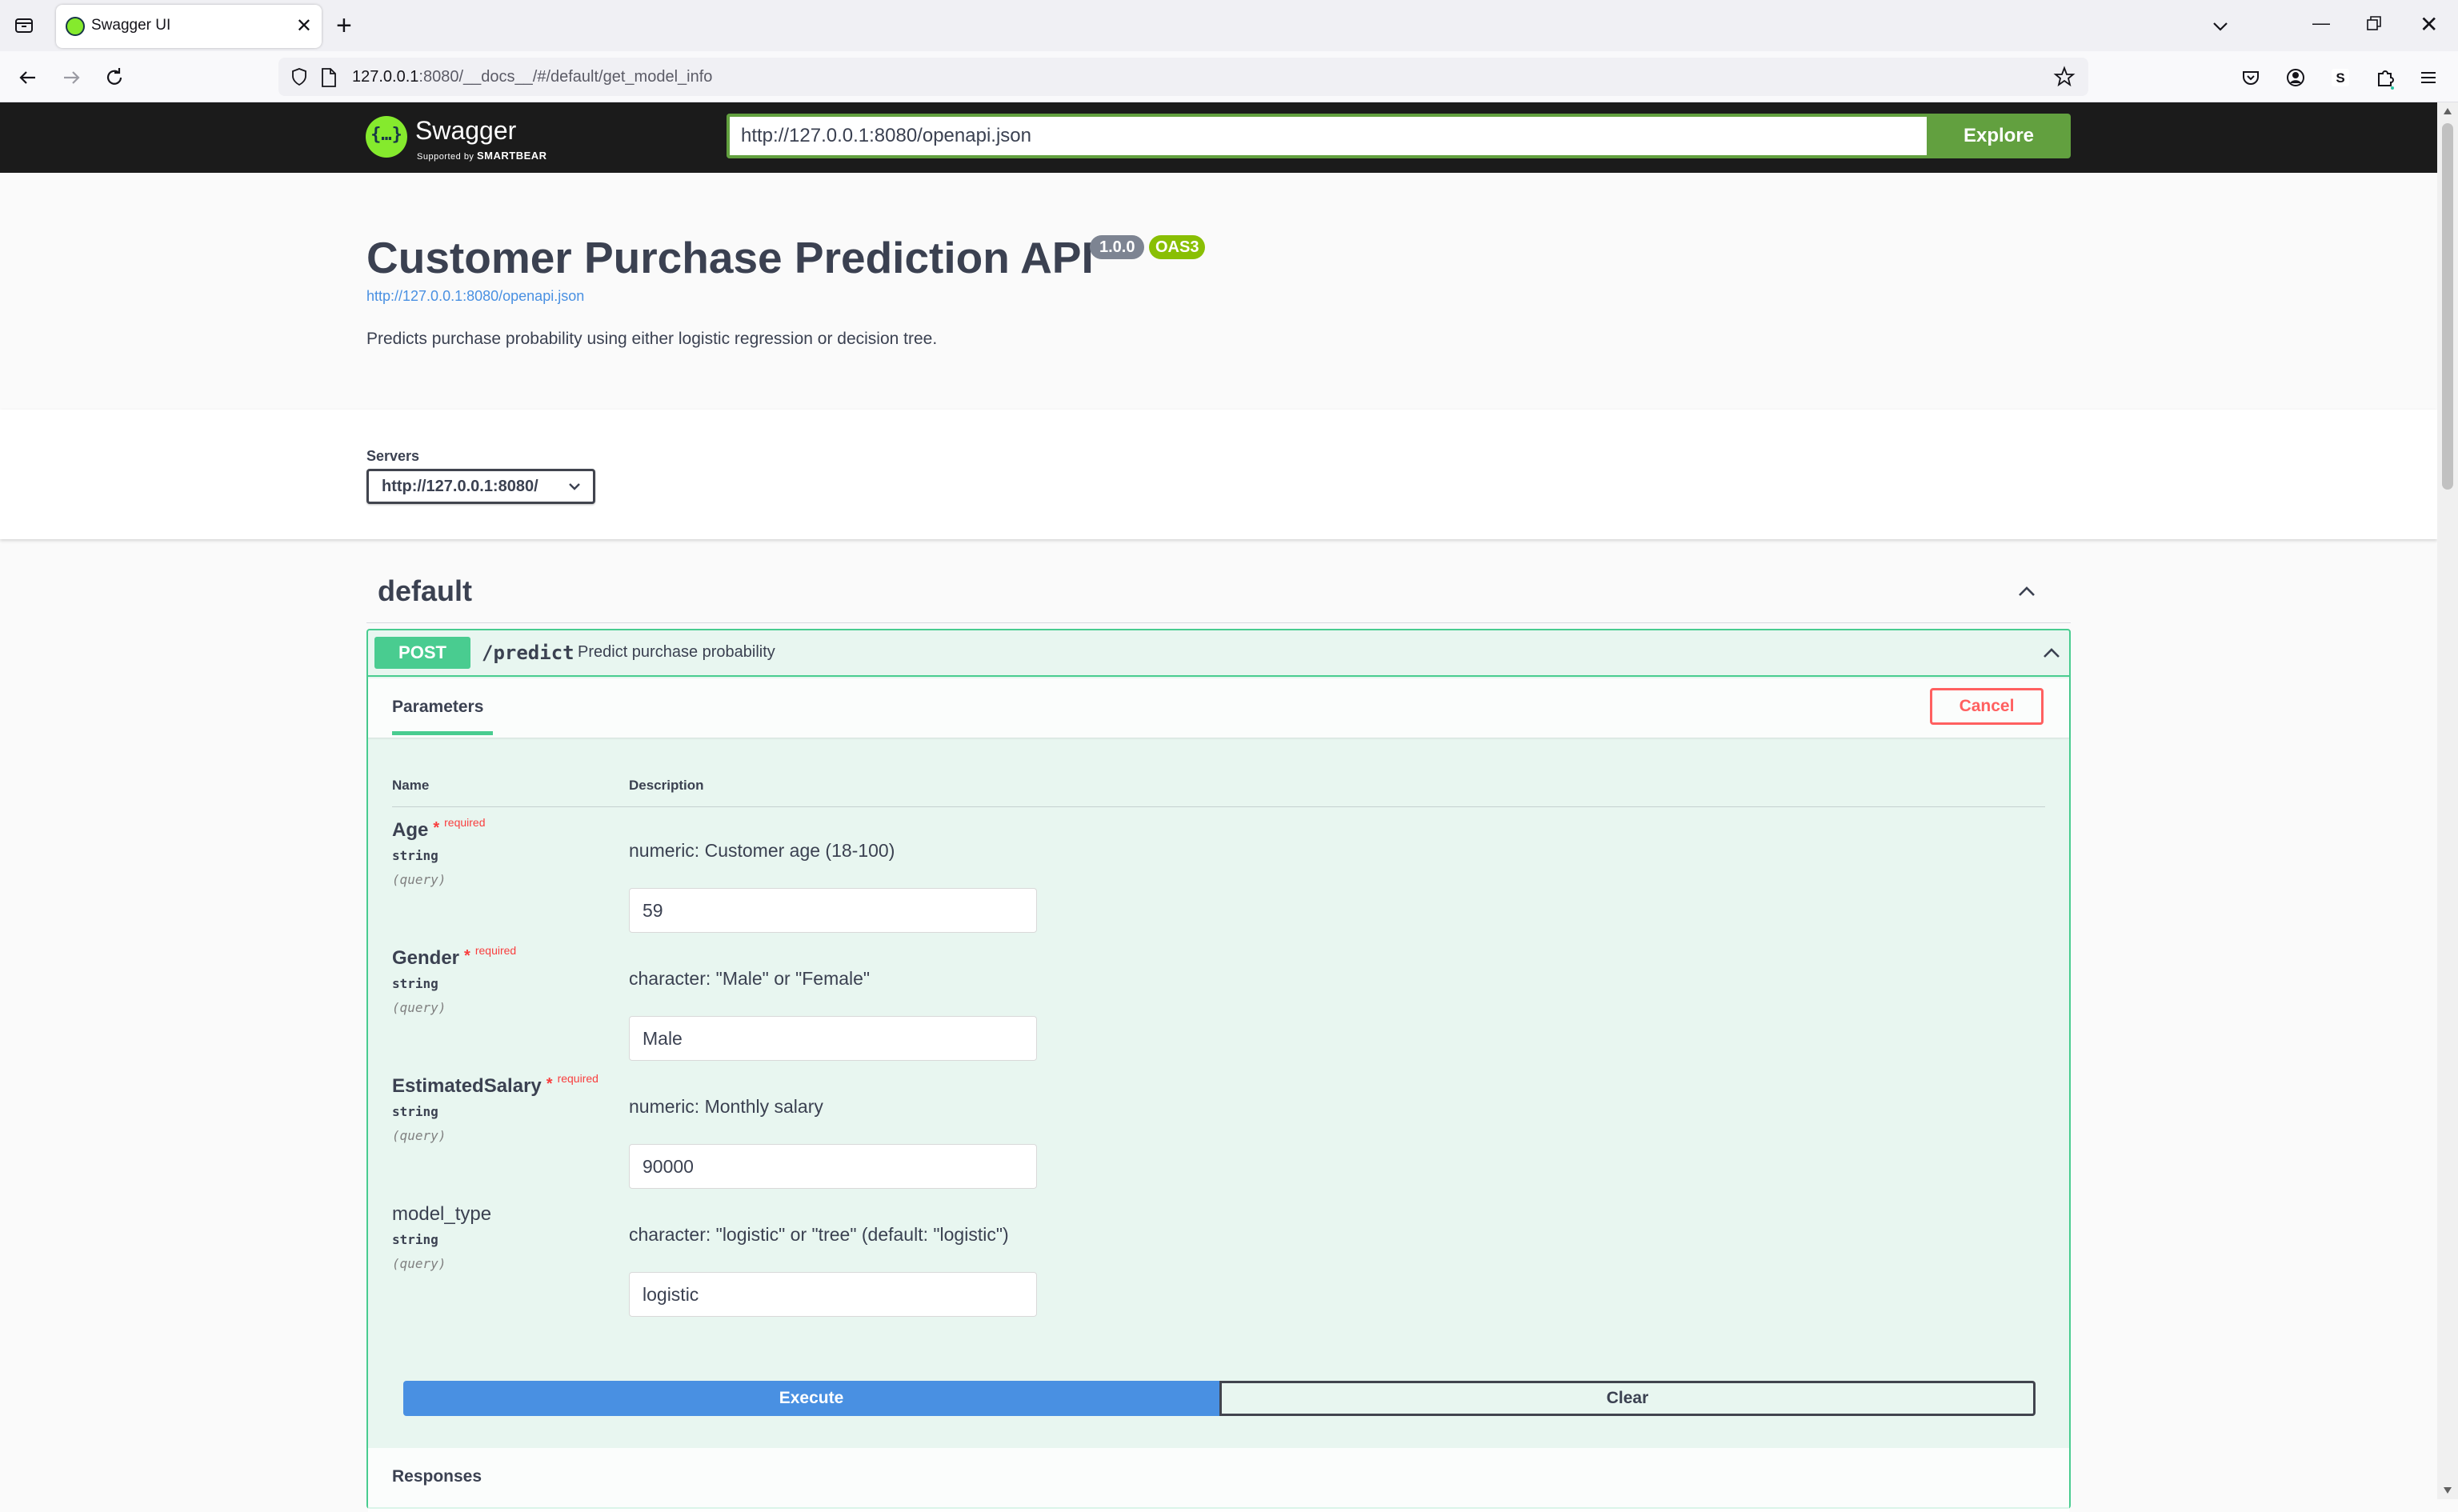 The width and height of the screenshot is (2458, 1512). What do you see at coordinates (730, 257) in the screenshot?
I see `api-title: Customer Purchase Prediction API` at bounding box center [730, 257].